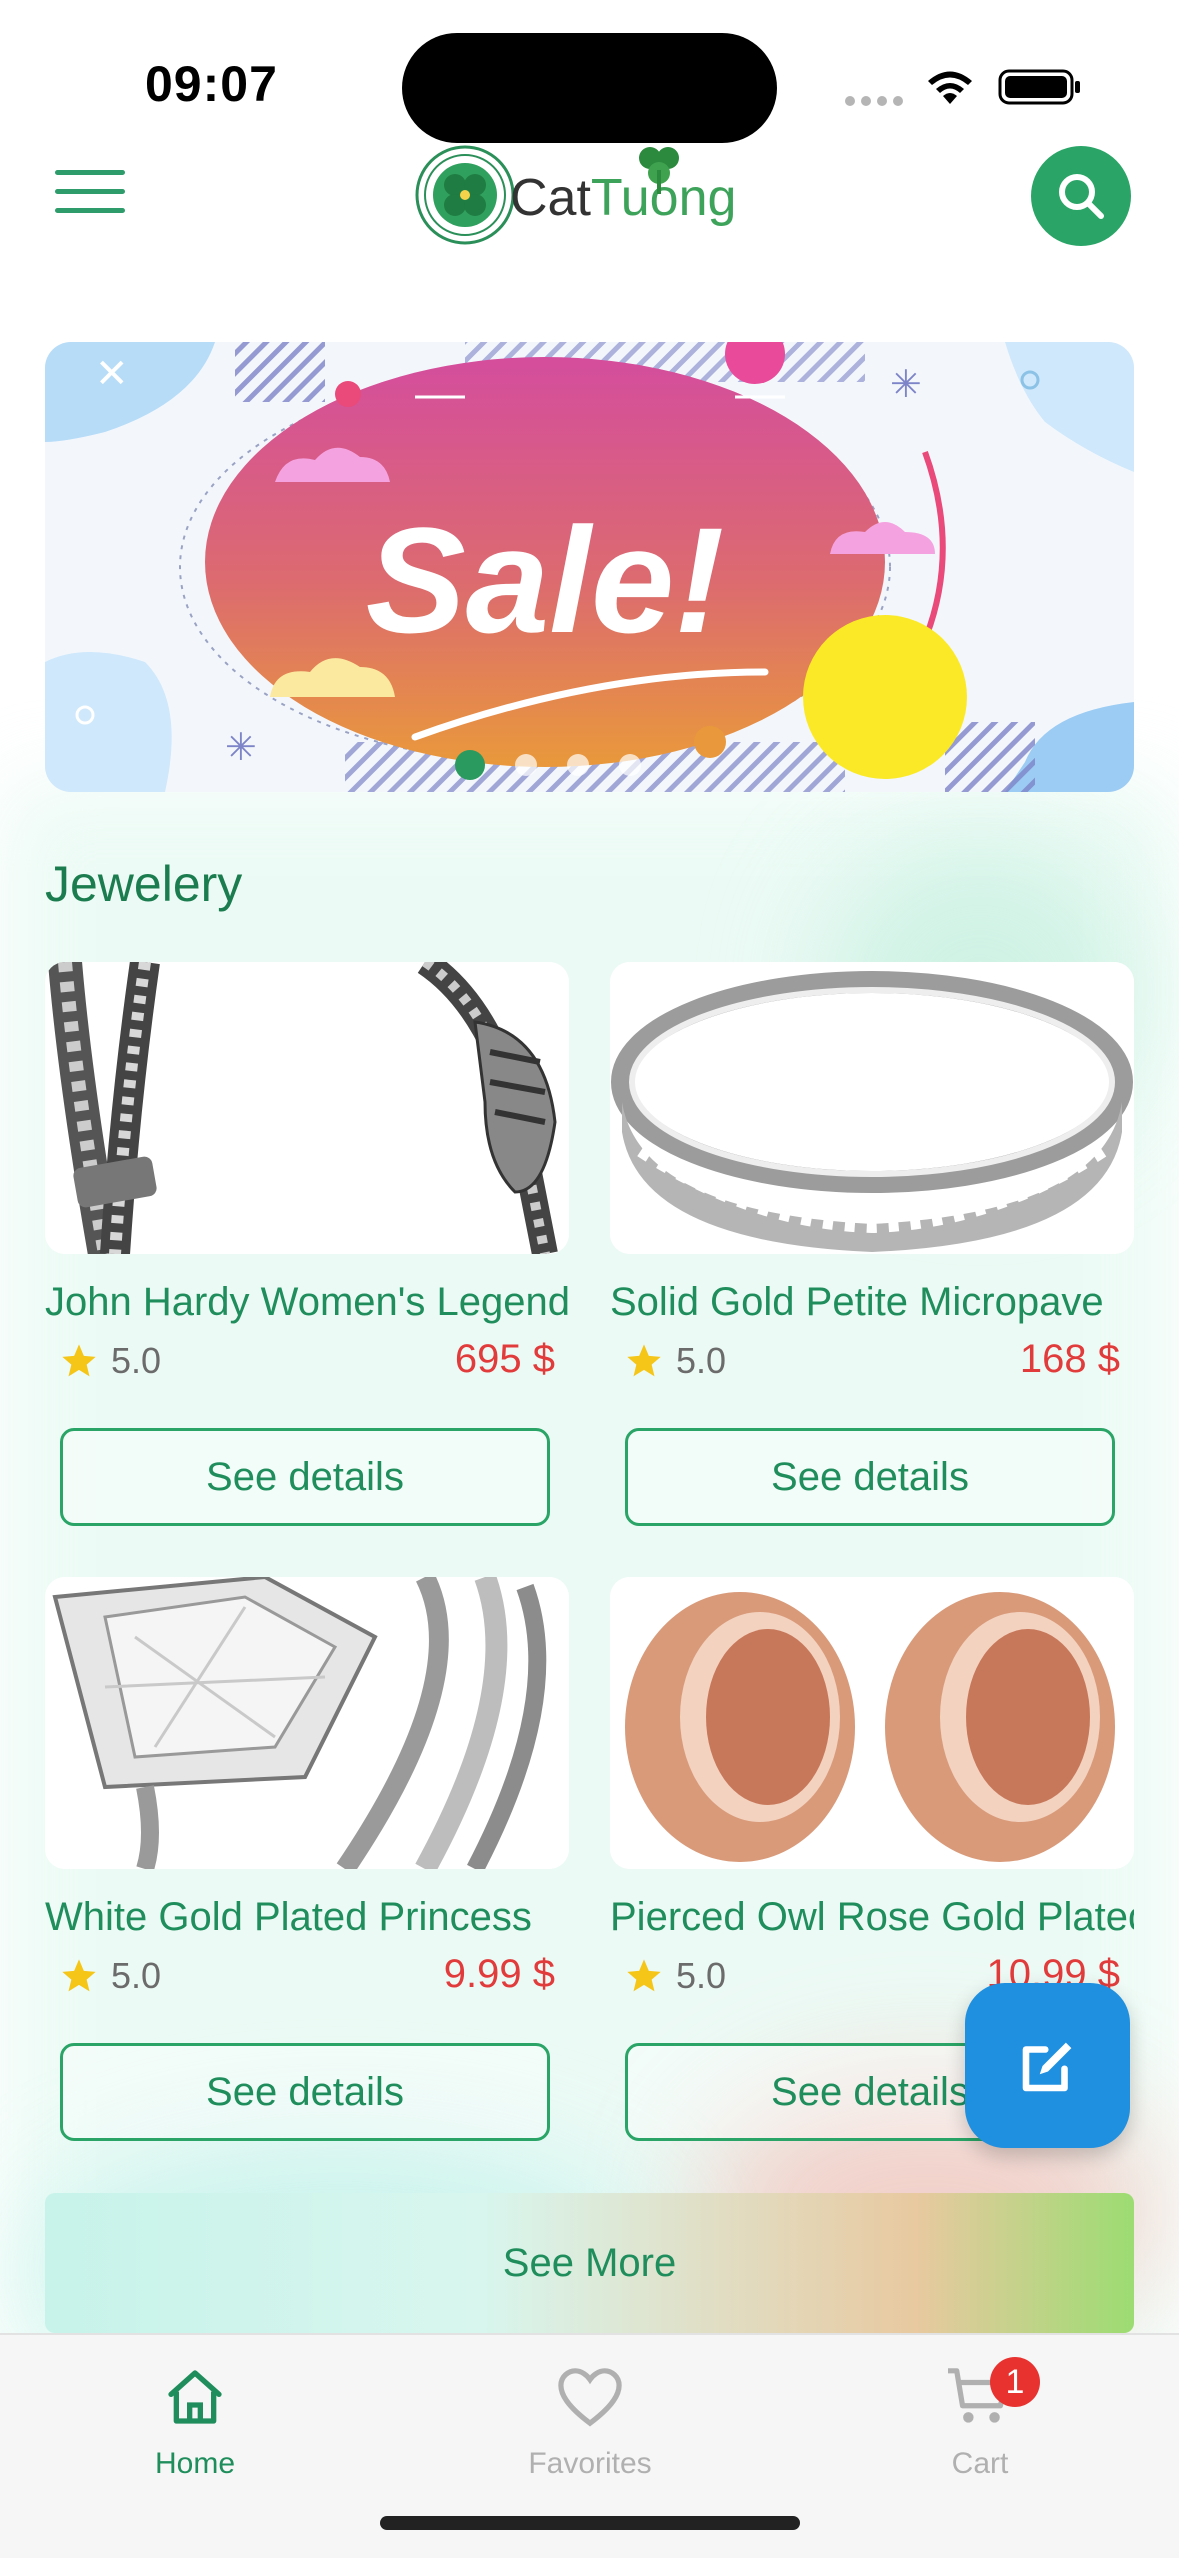 This screenshot has width=1179, height=2558. What do you see at coordinates (590, 2523) in the screenshot?
I see `home-indicator` at bounding box center [590, 2523].